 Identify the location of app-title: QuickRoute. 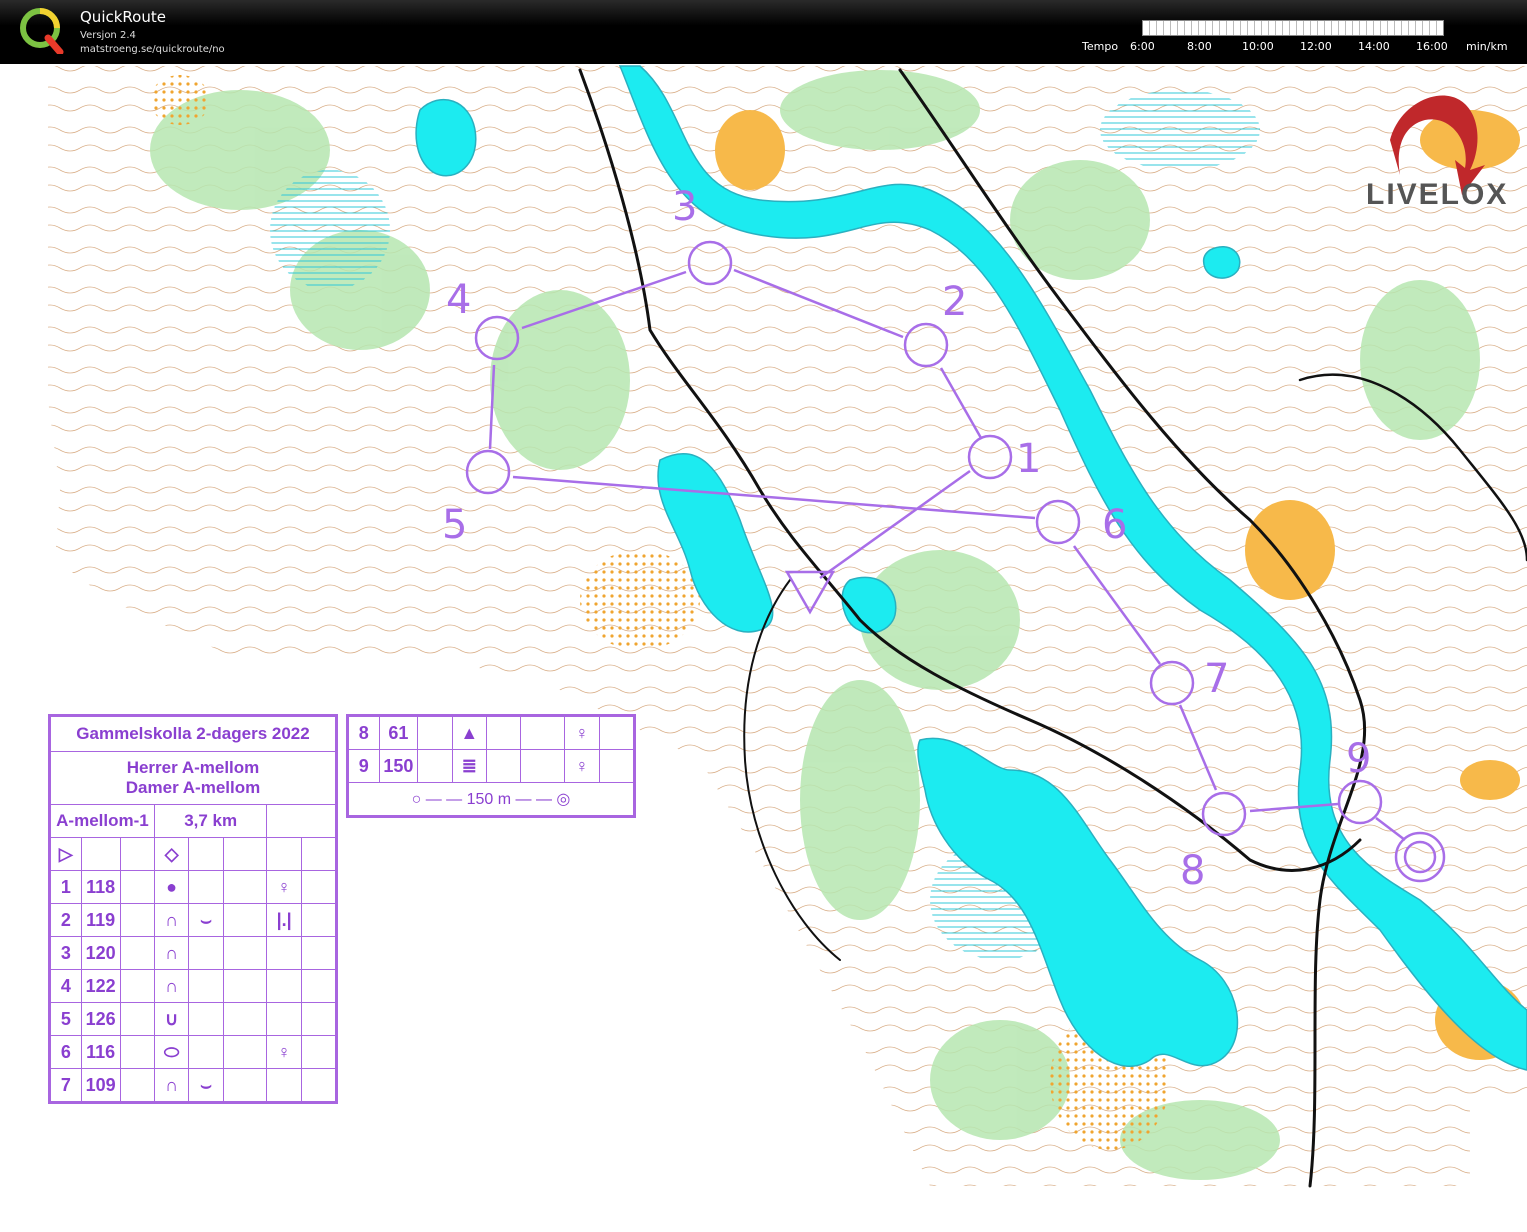
(123, 17).